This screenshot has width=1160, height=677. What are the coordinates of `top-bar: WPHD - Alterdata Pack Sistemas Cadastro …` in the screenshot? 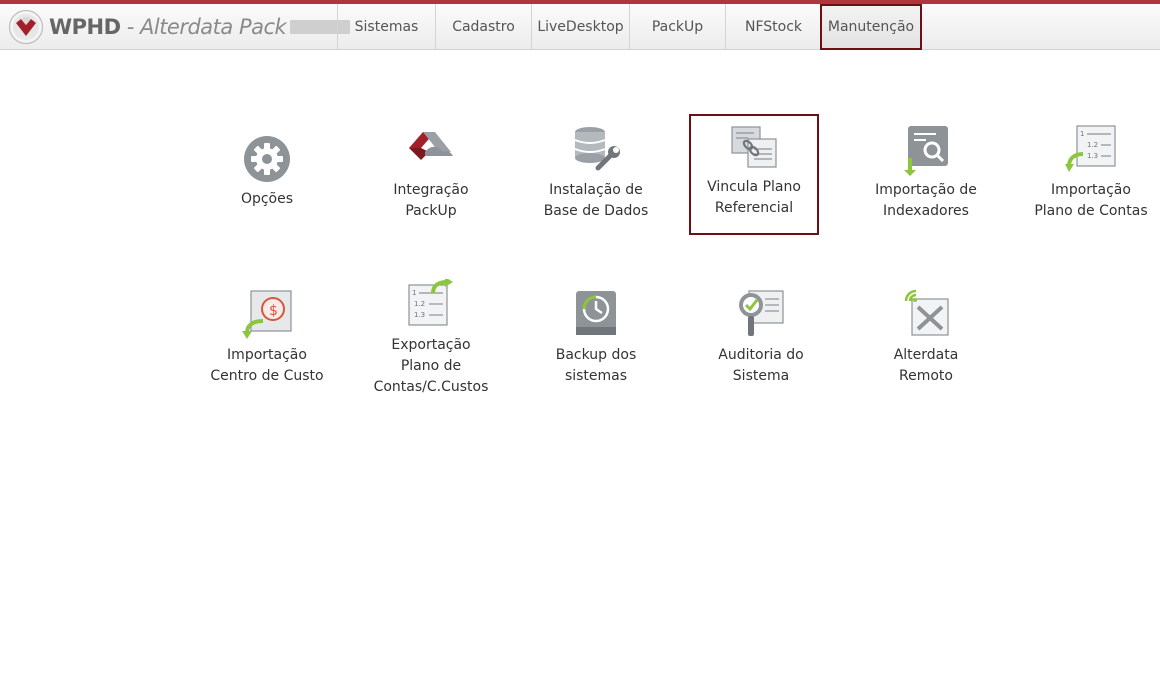 It's located at (580, 27).